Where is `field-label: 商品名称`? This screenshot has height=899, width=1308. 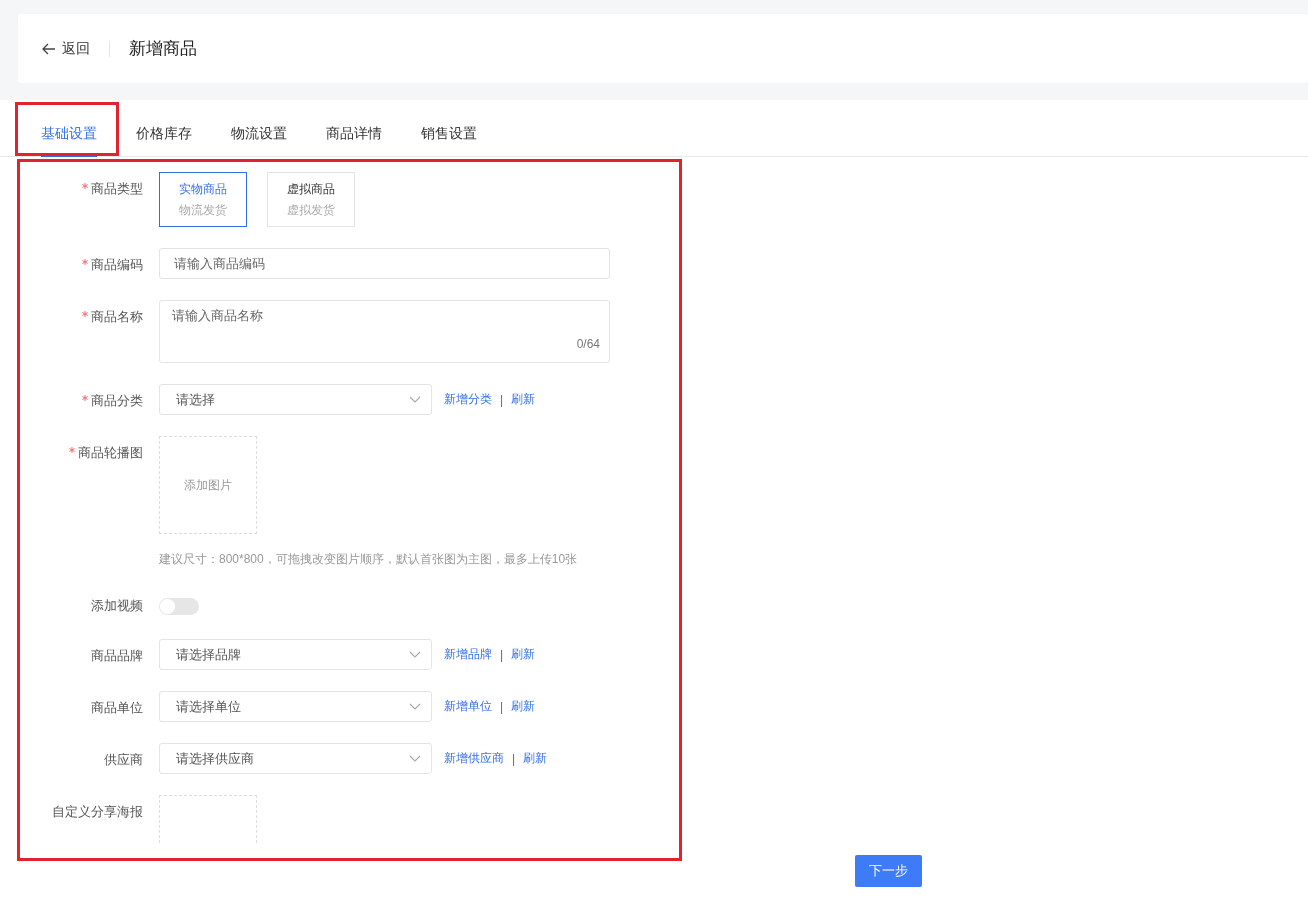
field-label: 商品名称 is located at coordinates (117, 317).